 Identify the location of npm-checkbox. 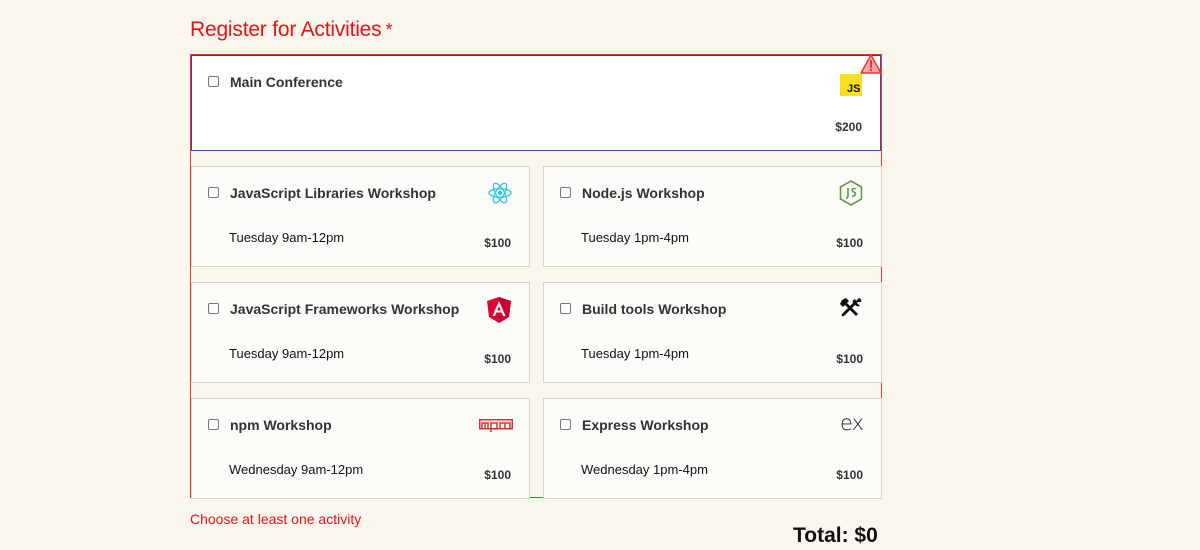
(213, 424).